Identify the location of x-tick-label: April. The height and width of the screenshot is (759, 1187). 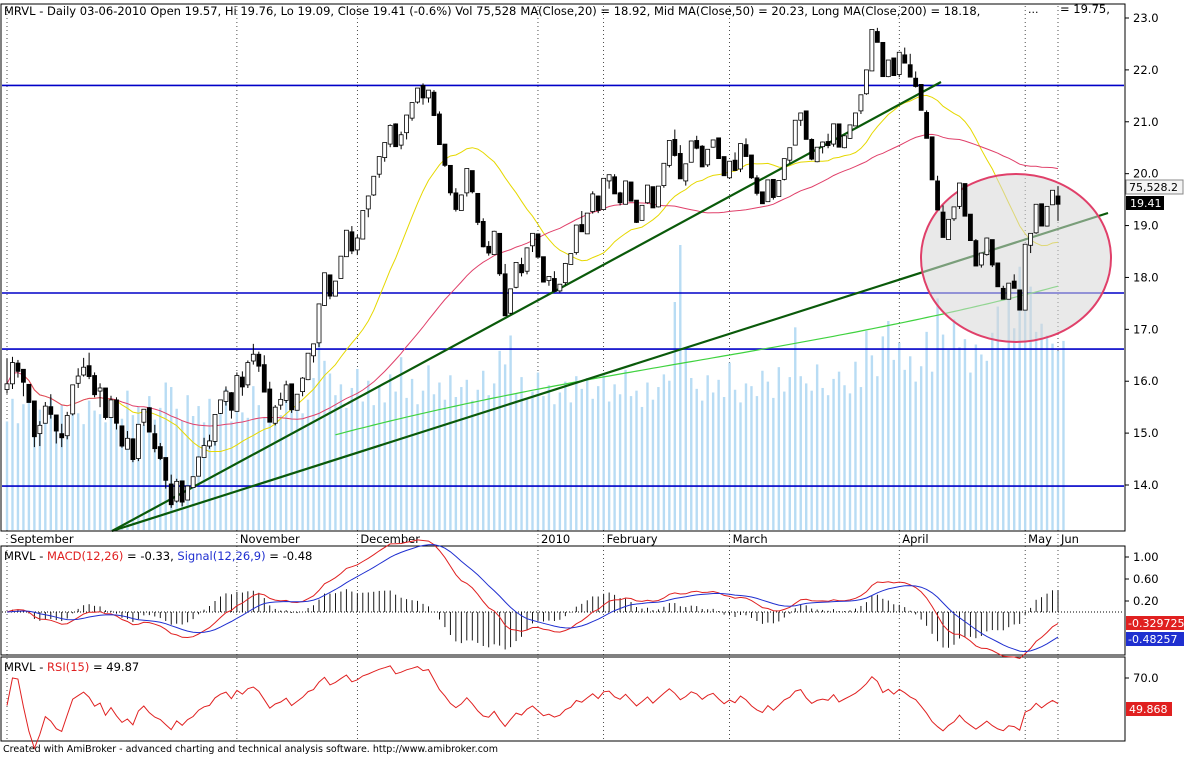
(915, 539).